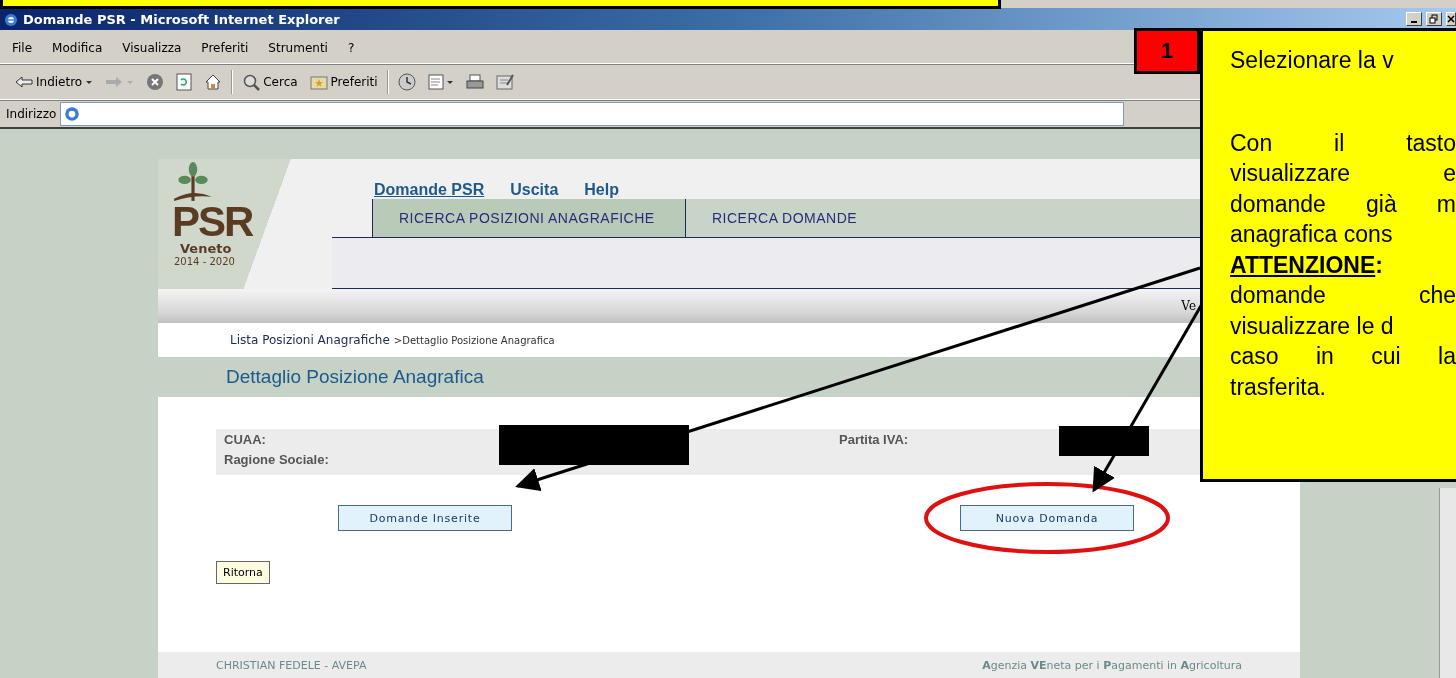 Image resolution: width=1456 pixels, height=678 pixels. What do you see at coordinates (245, 439) in the screenshot?
I see `field-label: CUAA:` at bounding box center [245, 439].